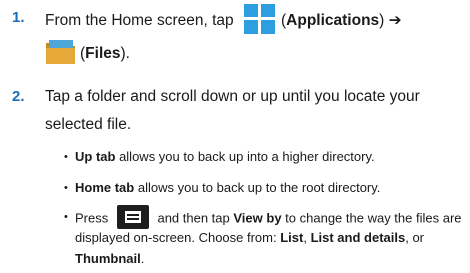  What do you see at coordinates (95, 156) in the screenshot?
I see `bullet-term: Up tab` at bounding box center [95, 156].